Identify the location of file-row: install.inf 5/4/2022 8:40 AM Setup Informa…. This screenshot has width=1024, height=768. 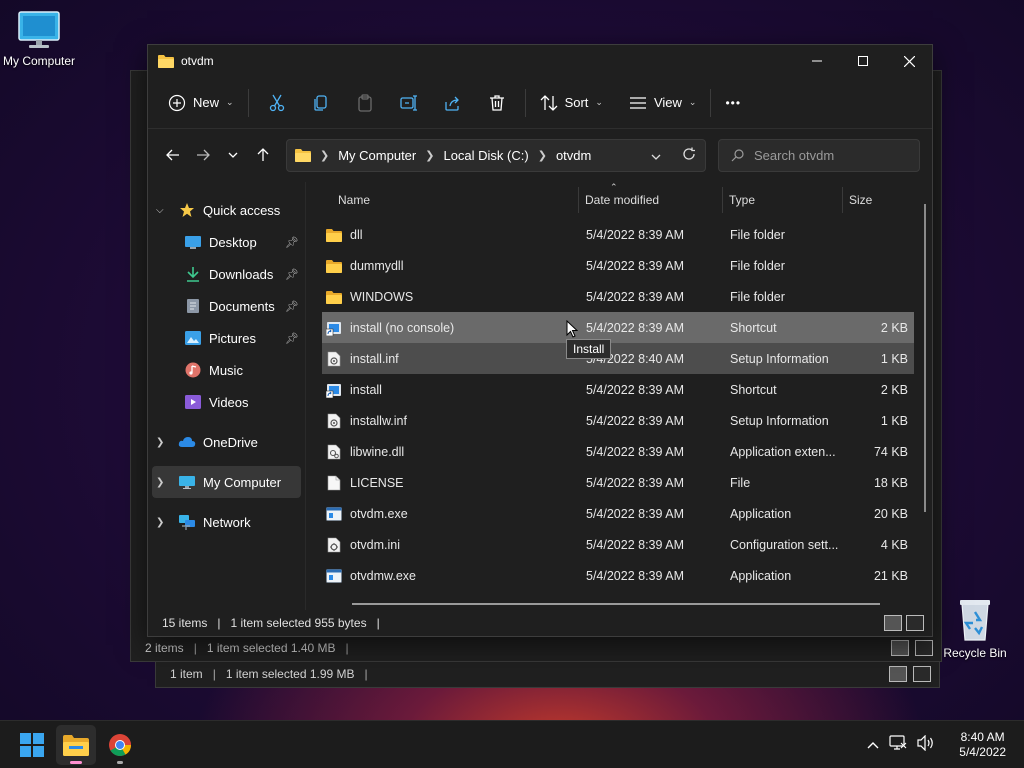
(618, 358).